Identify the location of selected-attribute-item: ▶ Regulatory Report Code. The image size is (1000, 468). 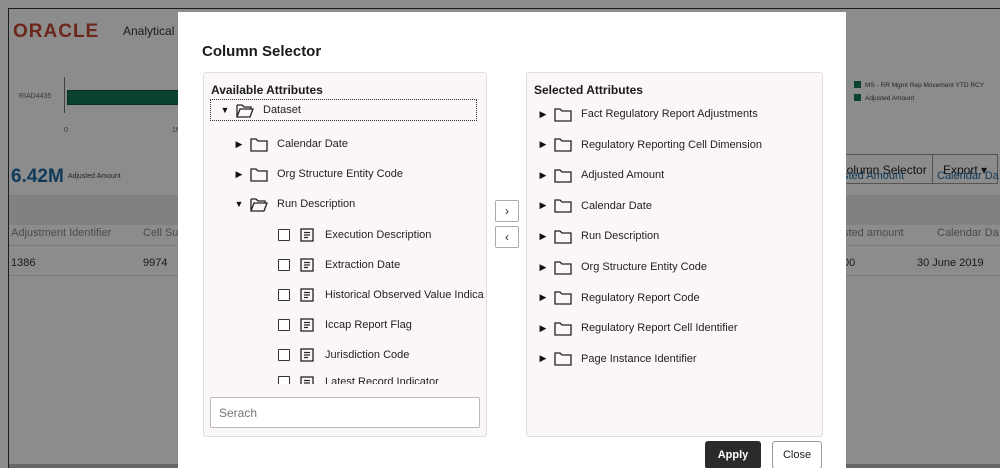
(619, 298).